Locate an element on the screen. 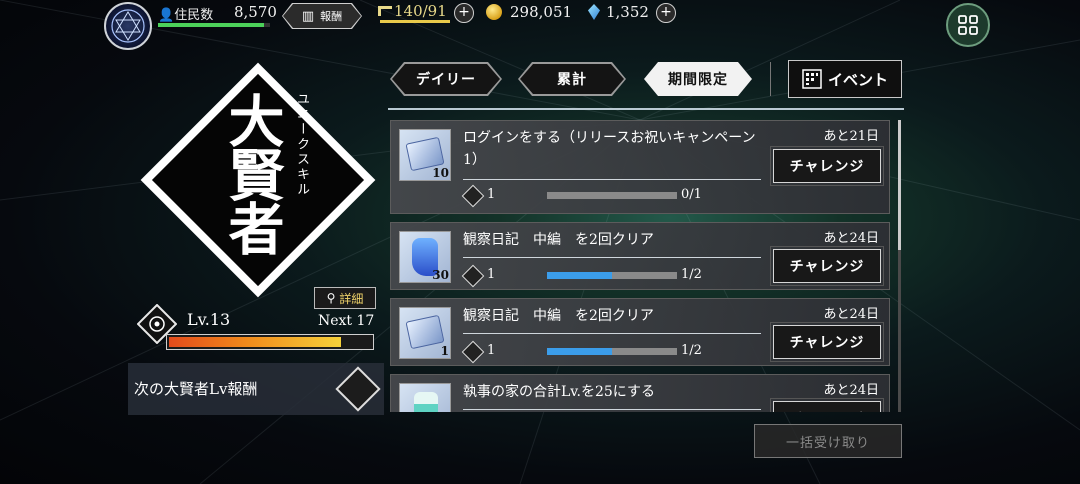  residents-progress-bar is located at coordinates (214, 25).